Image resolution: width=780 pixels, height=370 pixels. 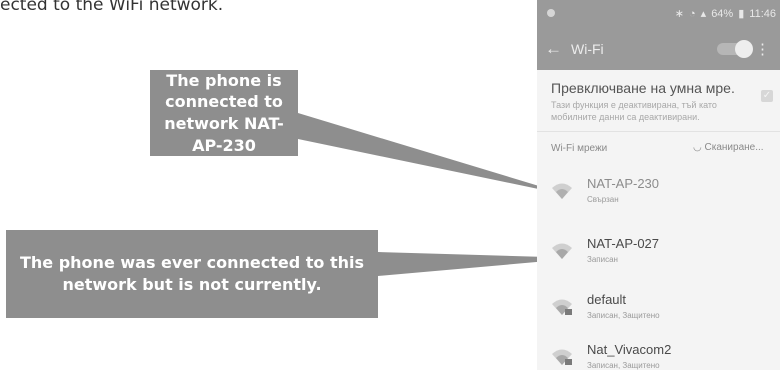 I want to click on back-arrow-icon: ←, so click(x=553, y=49).